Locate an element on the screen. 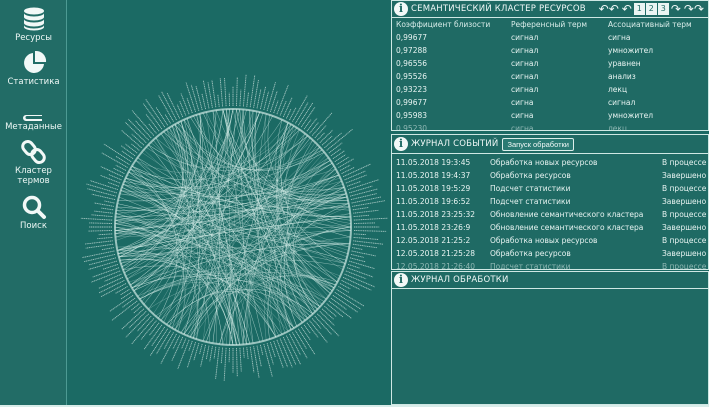 This screenshot has height=407, width=709. table-row: 0,95983 сигна умножител is located at coordinates (550, 115).